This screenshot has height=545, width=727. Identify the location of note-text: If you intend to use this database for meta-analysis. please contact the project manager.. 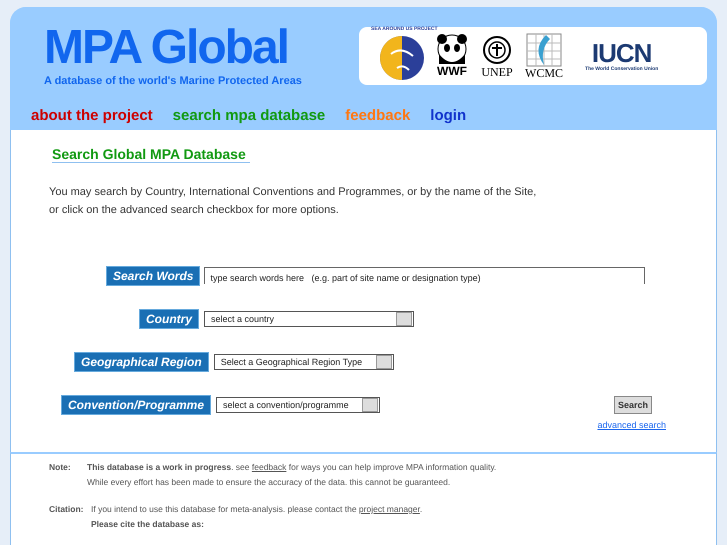
(256, 509).